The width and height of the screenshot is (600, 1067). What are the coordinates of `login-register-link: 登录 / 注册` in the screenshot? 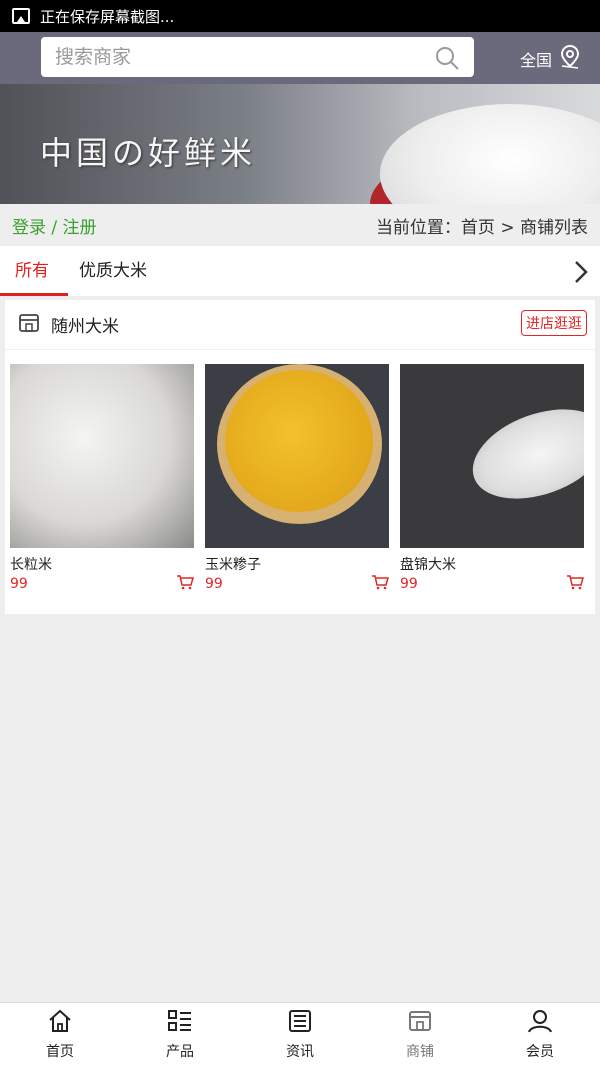 It's located at (54, 225).